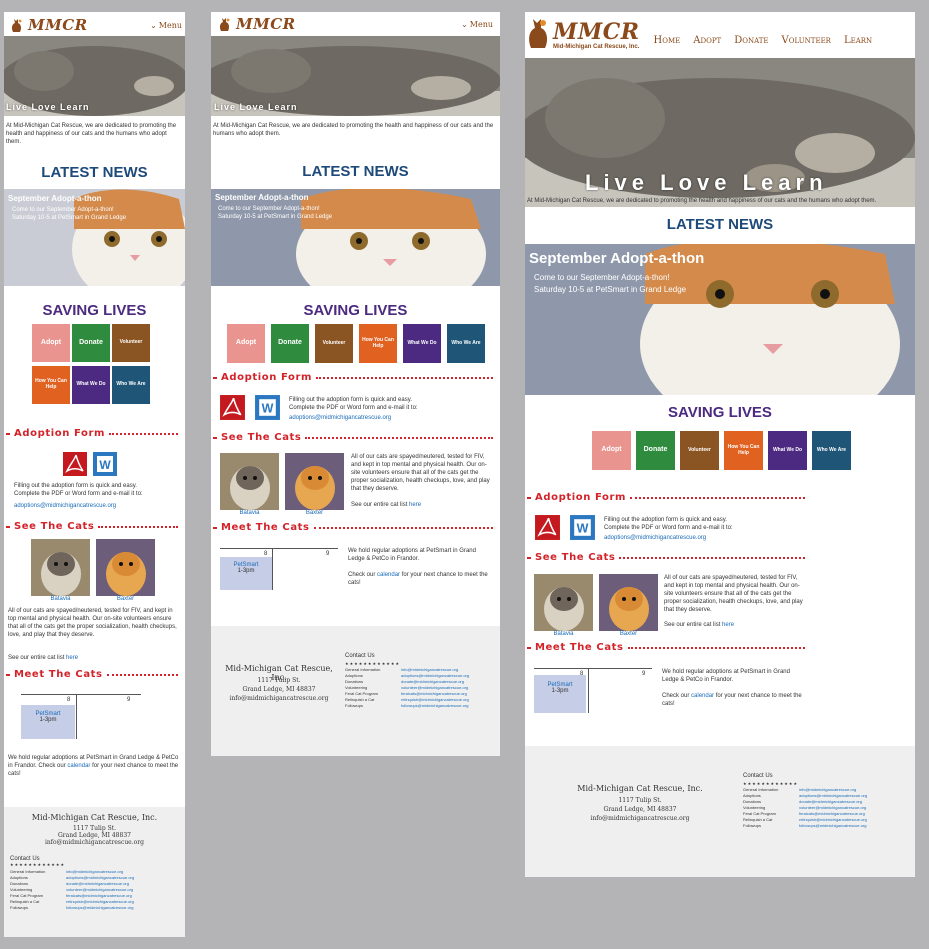 This screenshot has width=929, height=949. What do you see at coordinates (583, 32) in the screenshot?
I see `logo: MMCR Mid-Michigan Cat Rescue, Inc.` at bounding box center [583, 32].